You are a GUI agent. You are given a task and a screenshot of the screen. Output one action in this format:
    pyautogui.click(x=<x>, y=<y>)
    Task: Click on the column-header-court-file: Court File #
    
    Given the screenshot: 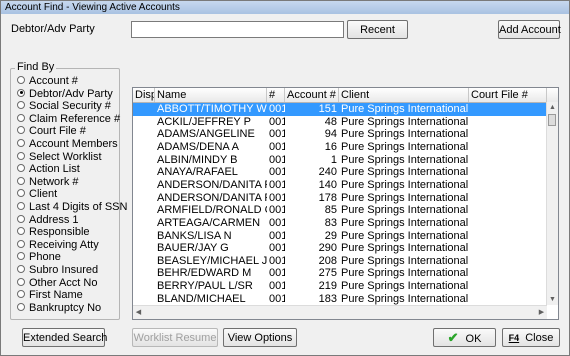 What is the action you would take?
    pyautogui.click(x=508, y=95)
    